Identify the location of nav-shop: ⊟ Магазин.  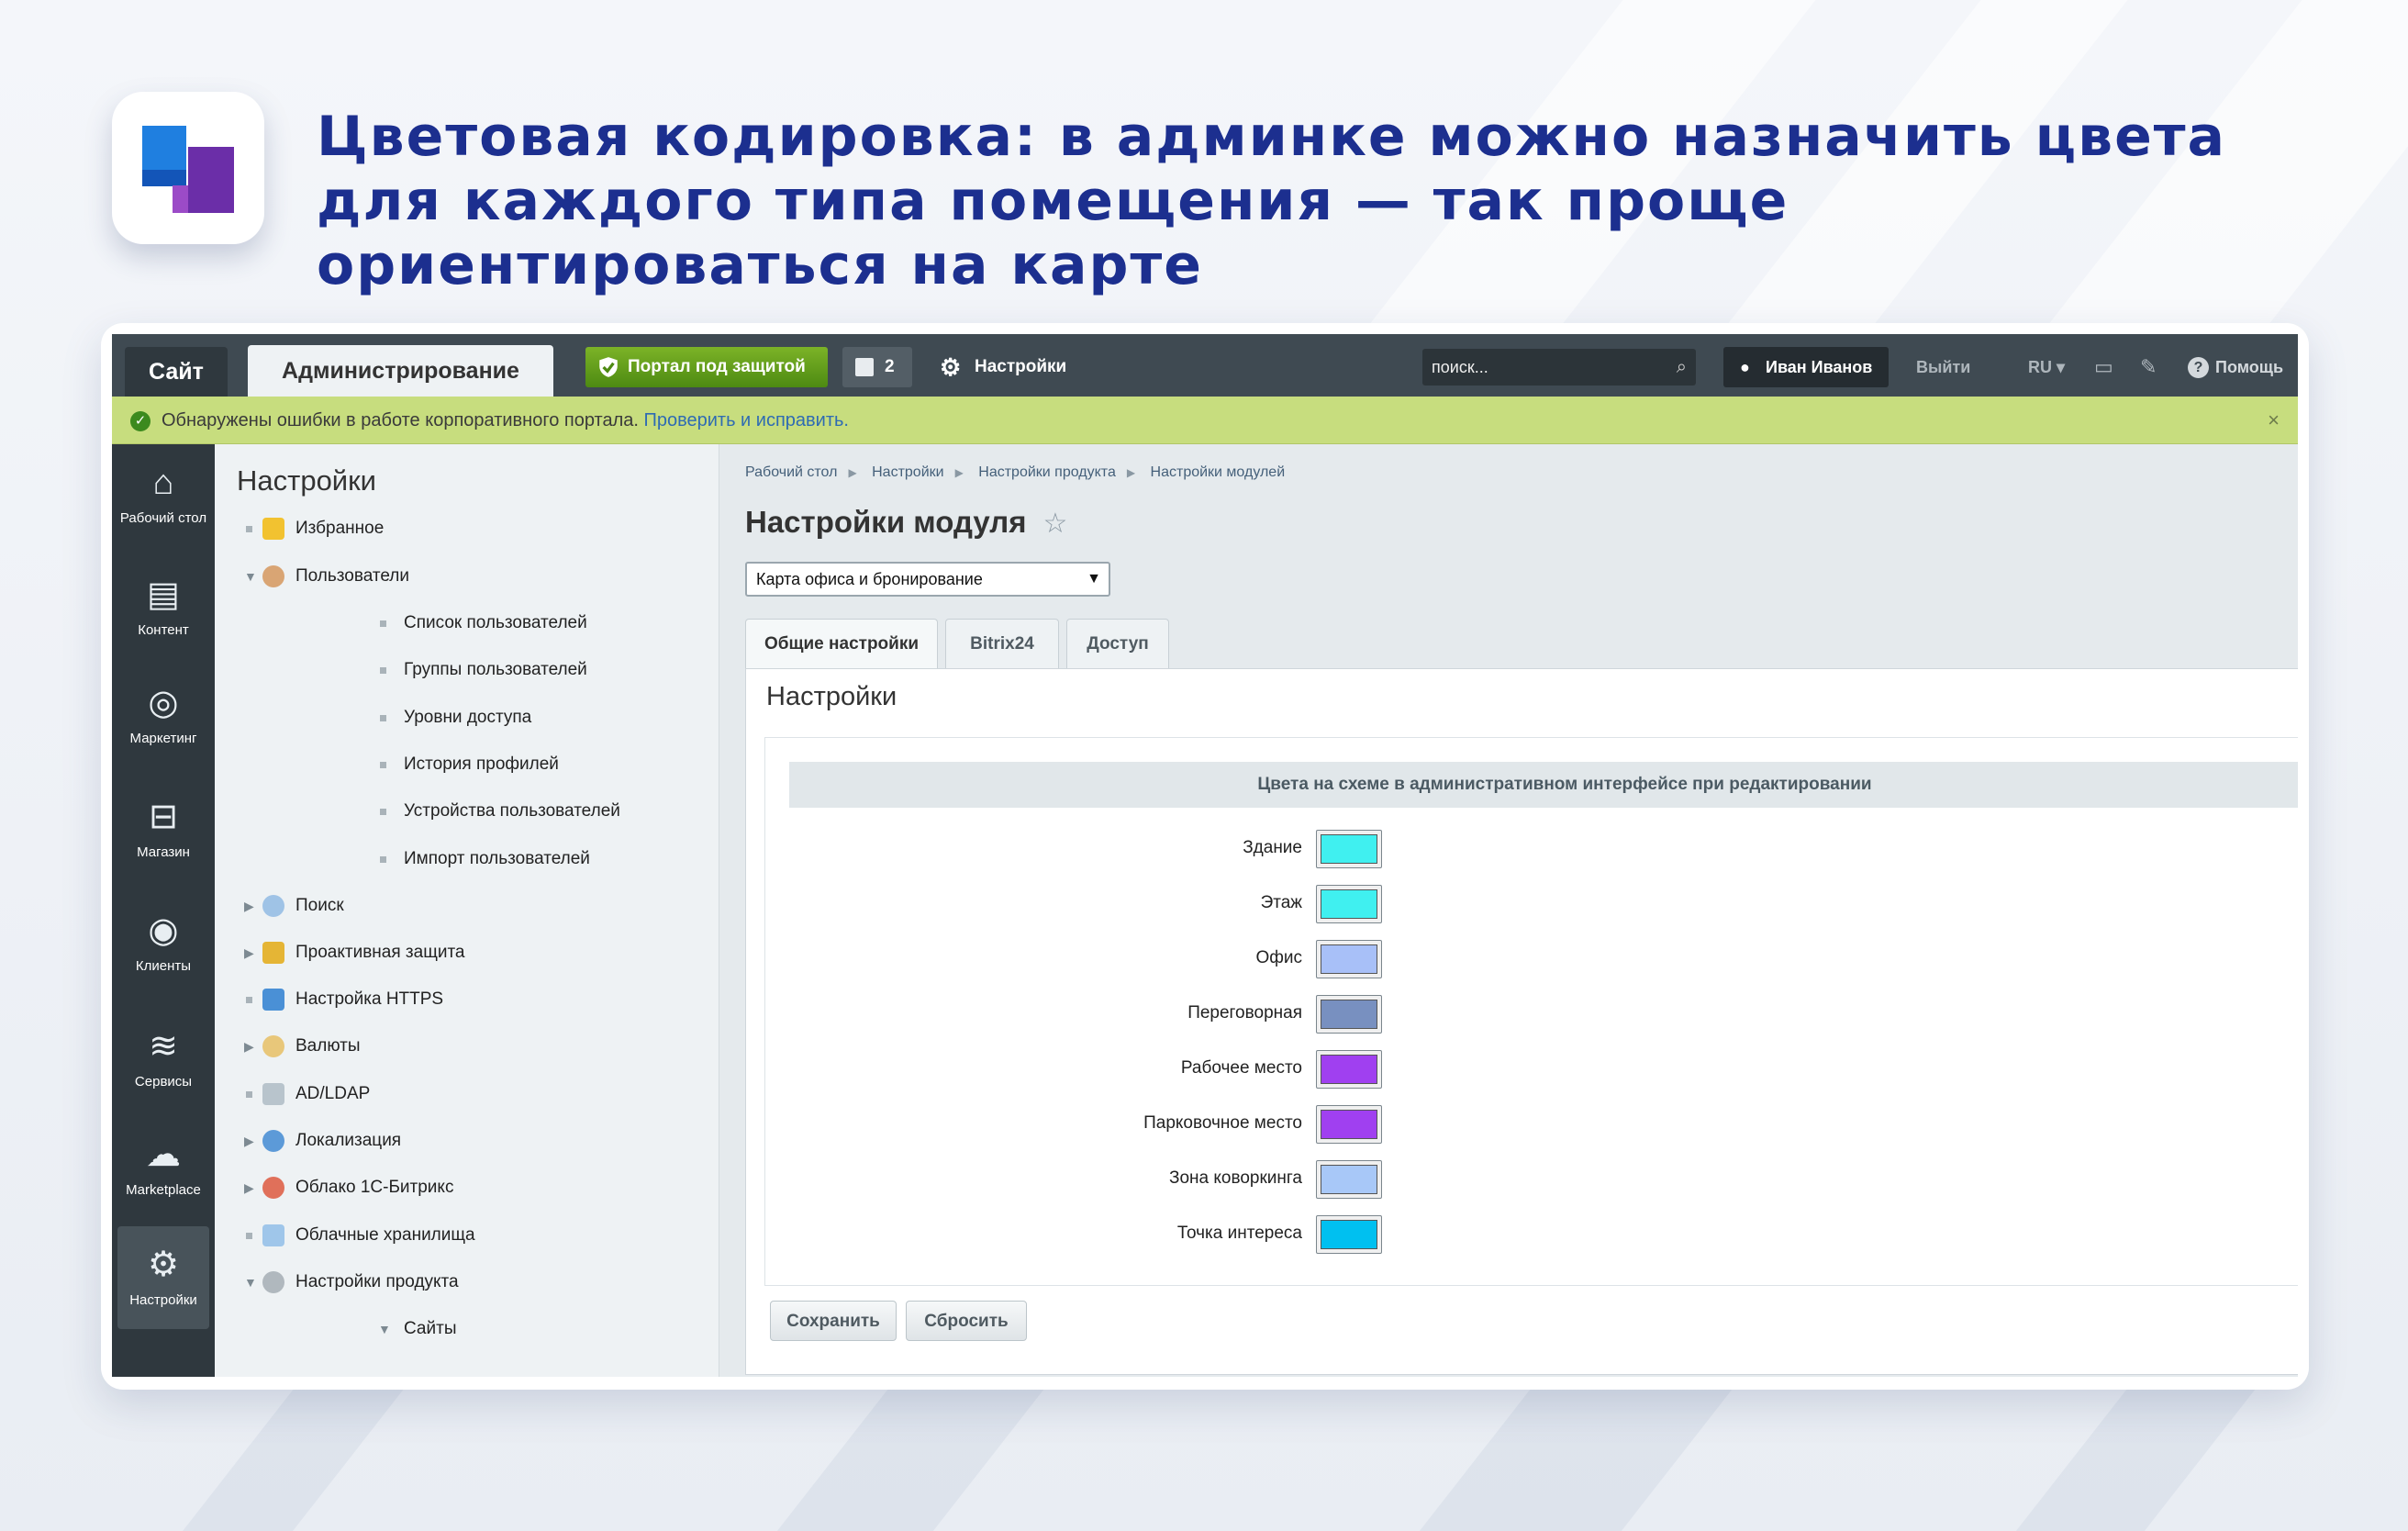
(164, 827).